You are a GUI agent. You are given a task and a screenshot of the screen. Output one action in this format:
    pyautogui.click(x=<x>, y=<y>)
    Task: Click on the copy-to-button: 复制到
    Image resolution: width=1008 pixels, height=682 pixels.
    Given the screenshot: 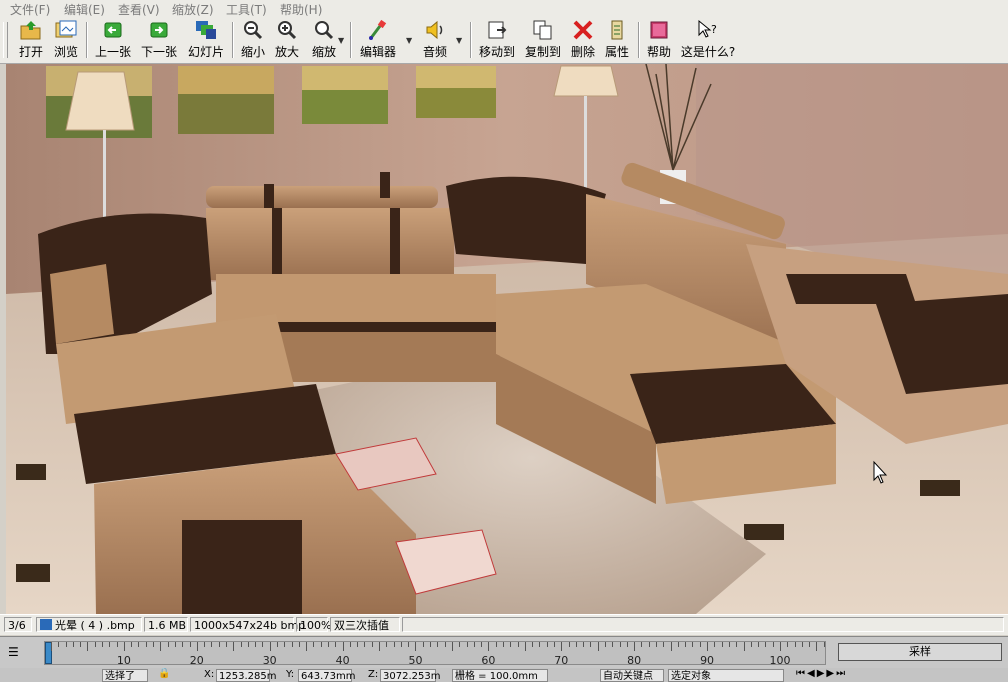 What is the action you would take?
    pyautogui.click(x=543, y=40)
    